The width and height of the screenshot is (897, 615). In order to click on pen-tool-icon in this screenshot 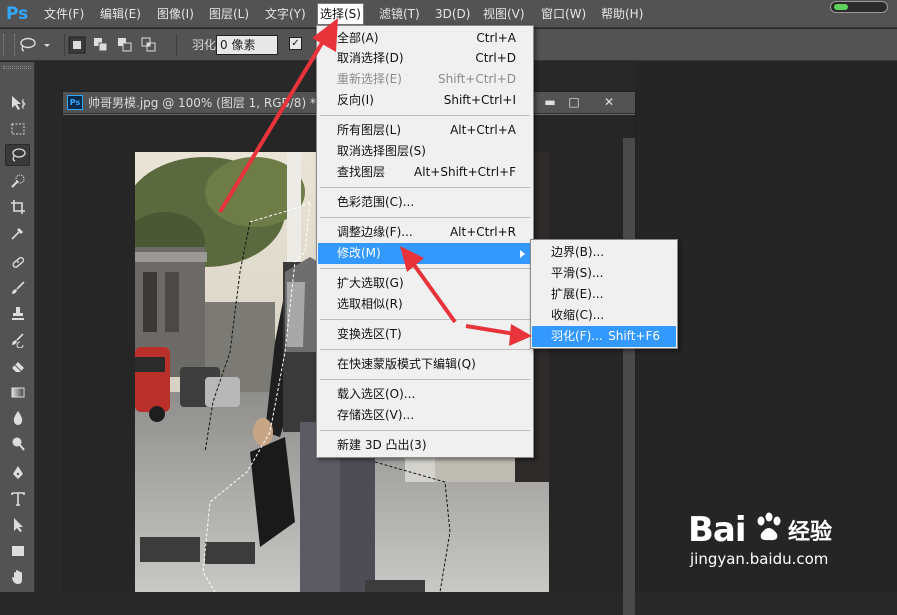, I will do `click(17, 473)`.